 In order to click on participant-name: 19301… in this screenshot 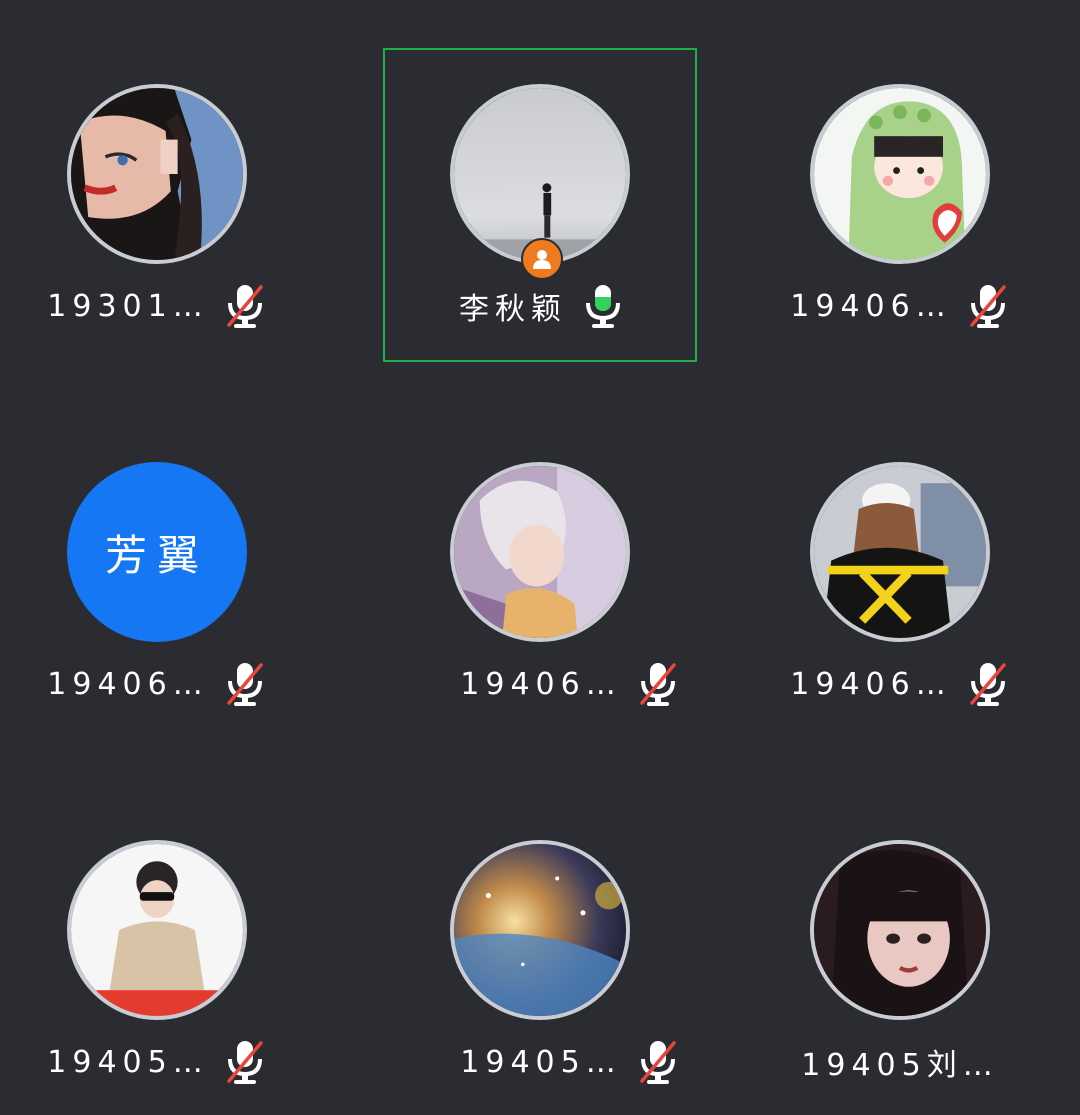, I will do `click(128, 306)`.